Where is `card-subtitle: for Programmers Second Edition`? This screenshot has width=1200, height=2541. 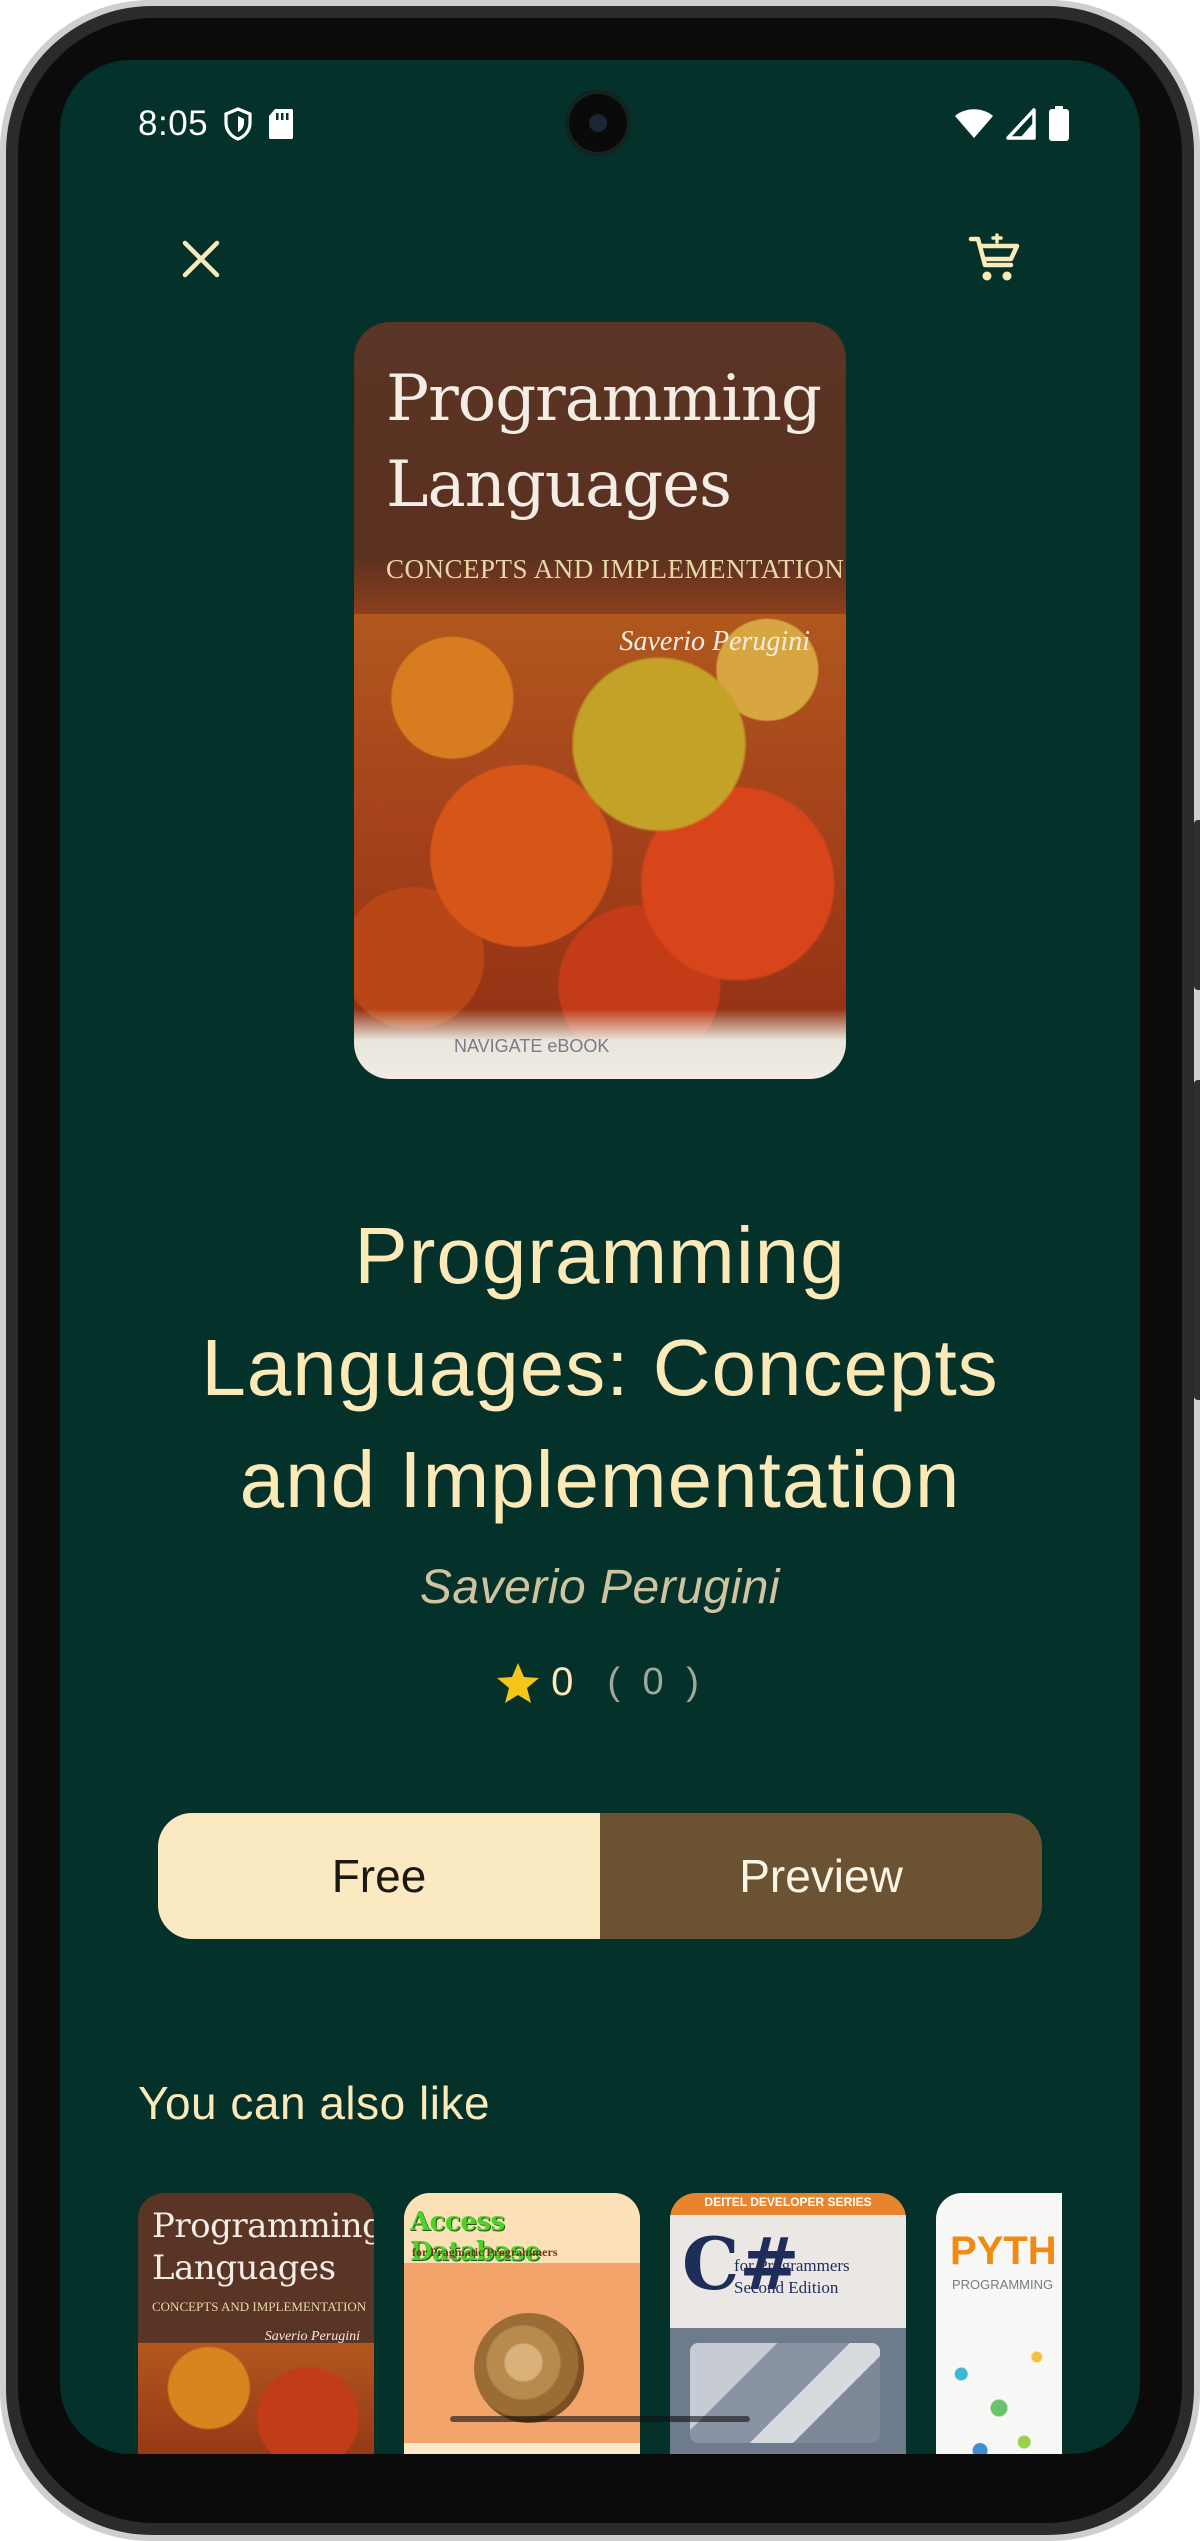
card-subtitle: for Programmers Second Edition is located at coordinates (792, 2277).